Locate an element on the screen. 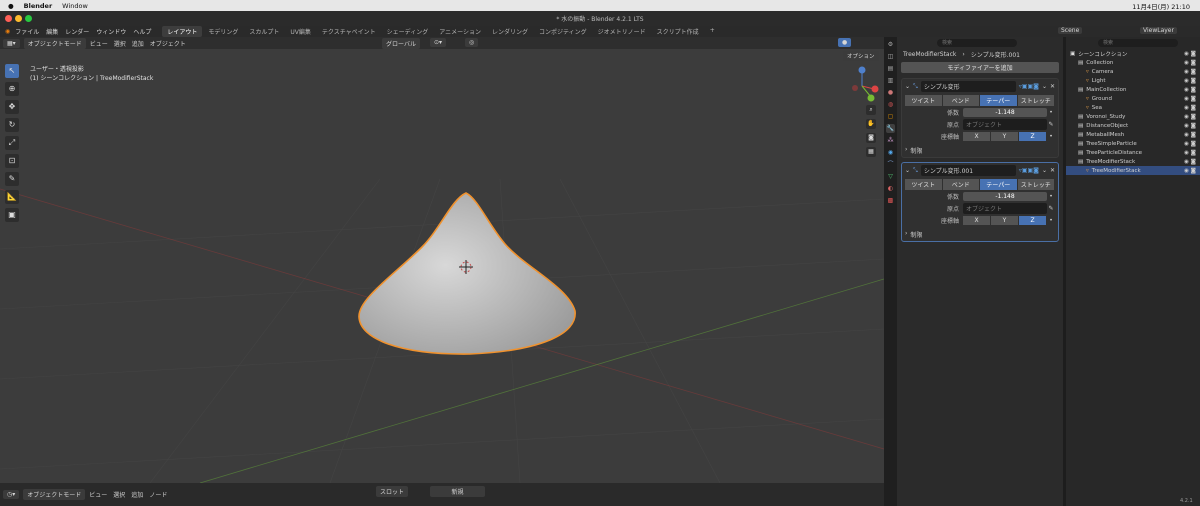  output-tab-icon: ▤ is located at coordinates (890, 68).